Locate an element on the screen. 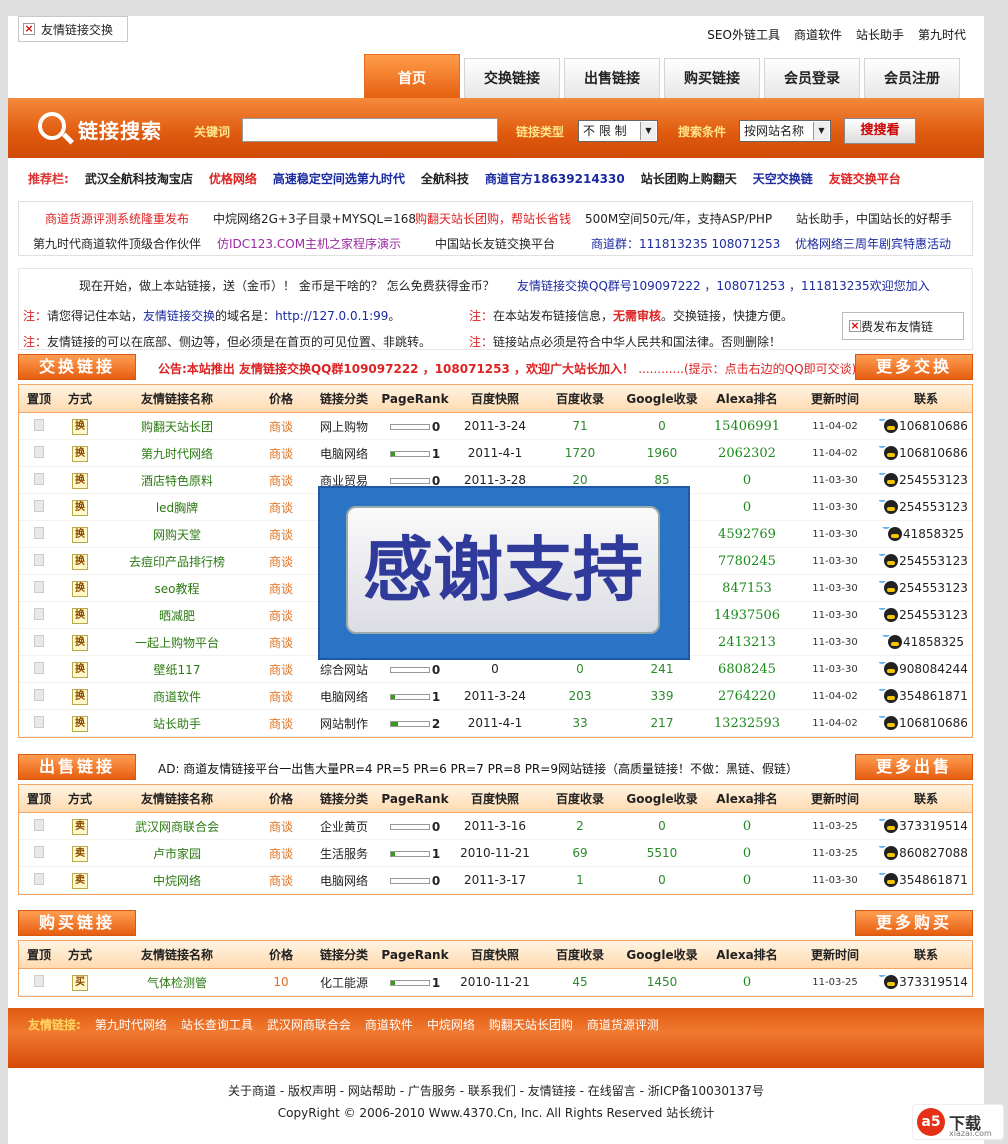  link-name: 网购天堂 is located at coordinates (177, 534).